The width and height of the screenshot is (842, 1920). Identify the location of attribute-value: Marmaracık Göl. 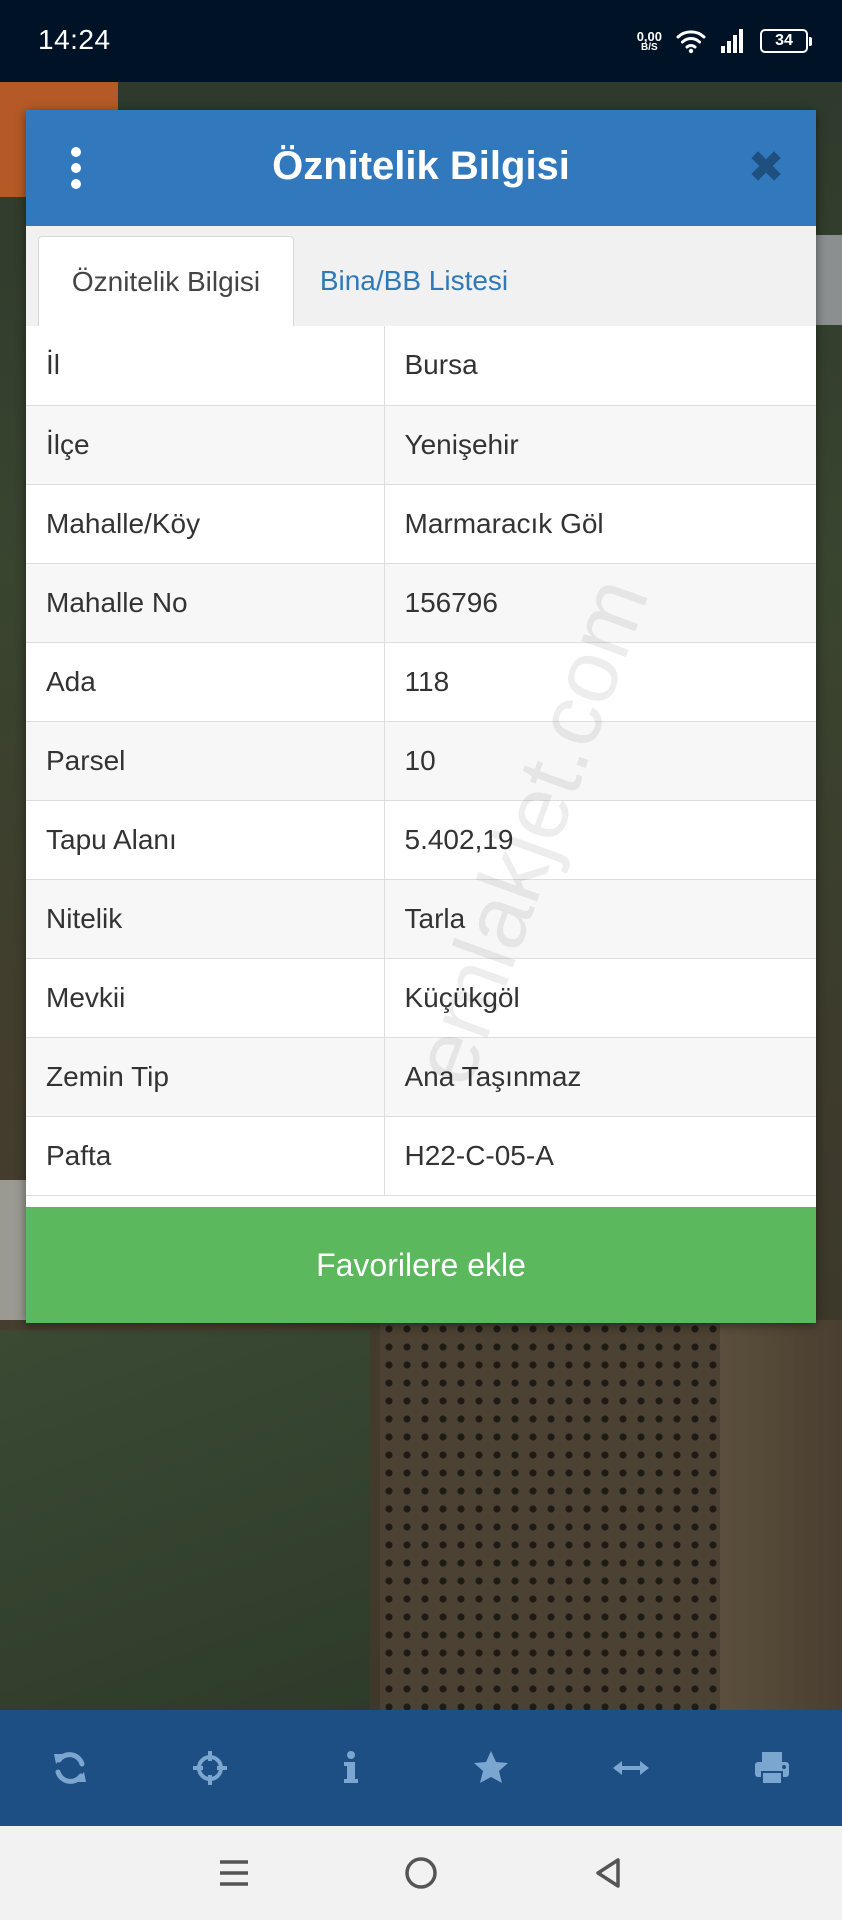
(600, 524).